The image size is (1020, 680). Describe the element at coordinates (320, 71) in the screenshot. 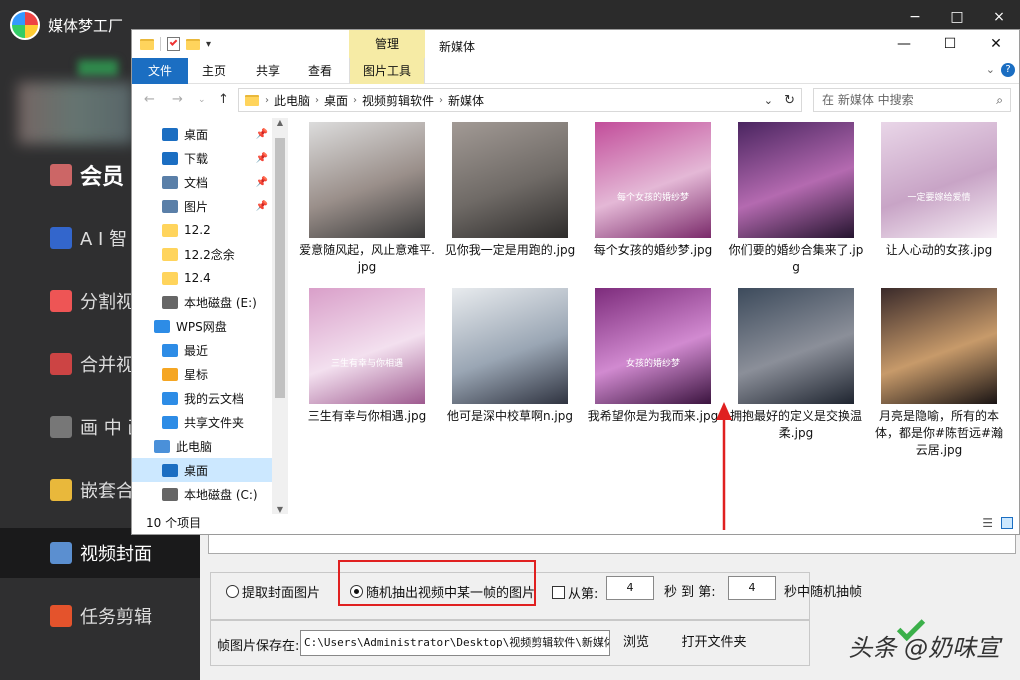

I see `tab-view: 查看` at that location.